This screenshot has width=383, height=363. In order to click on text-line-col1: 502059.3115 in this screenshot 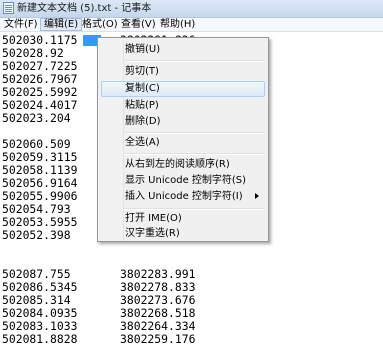, I will do `click(40, 157)`.